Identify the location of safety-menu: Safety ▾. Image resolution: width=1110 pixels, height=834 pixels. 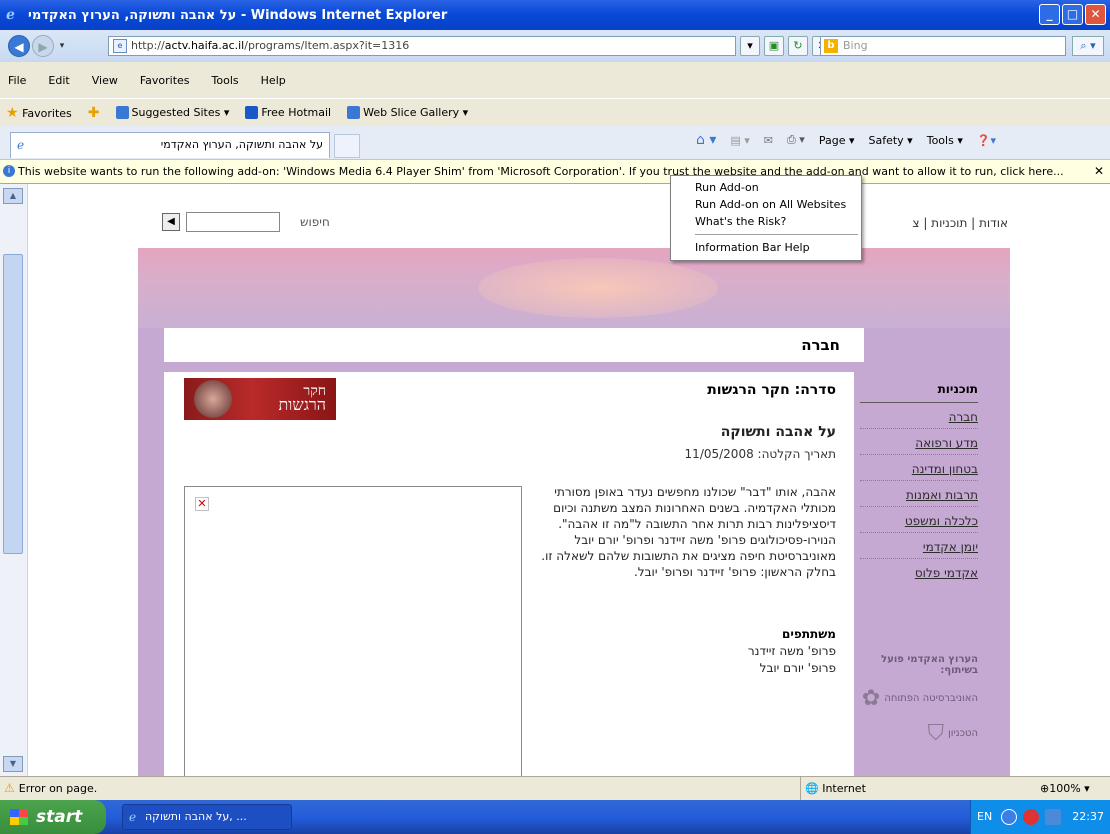
(891, 140).